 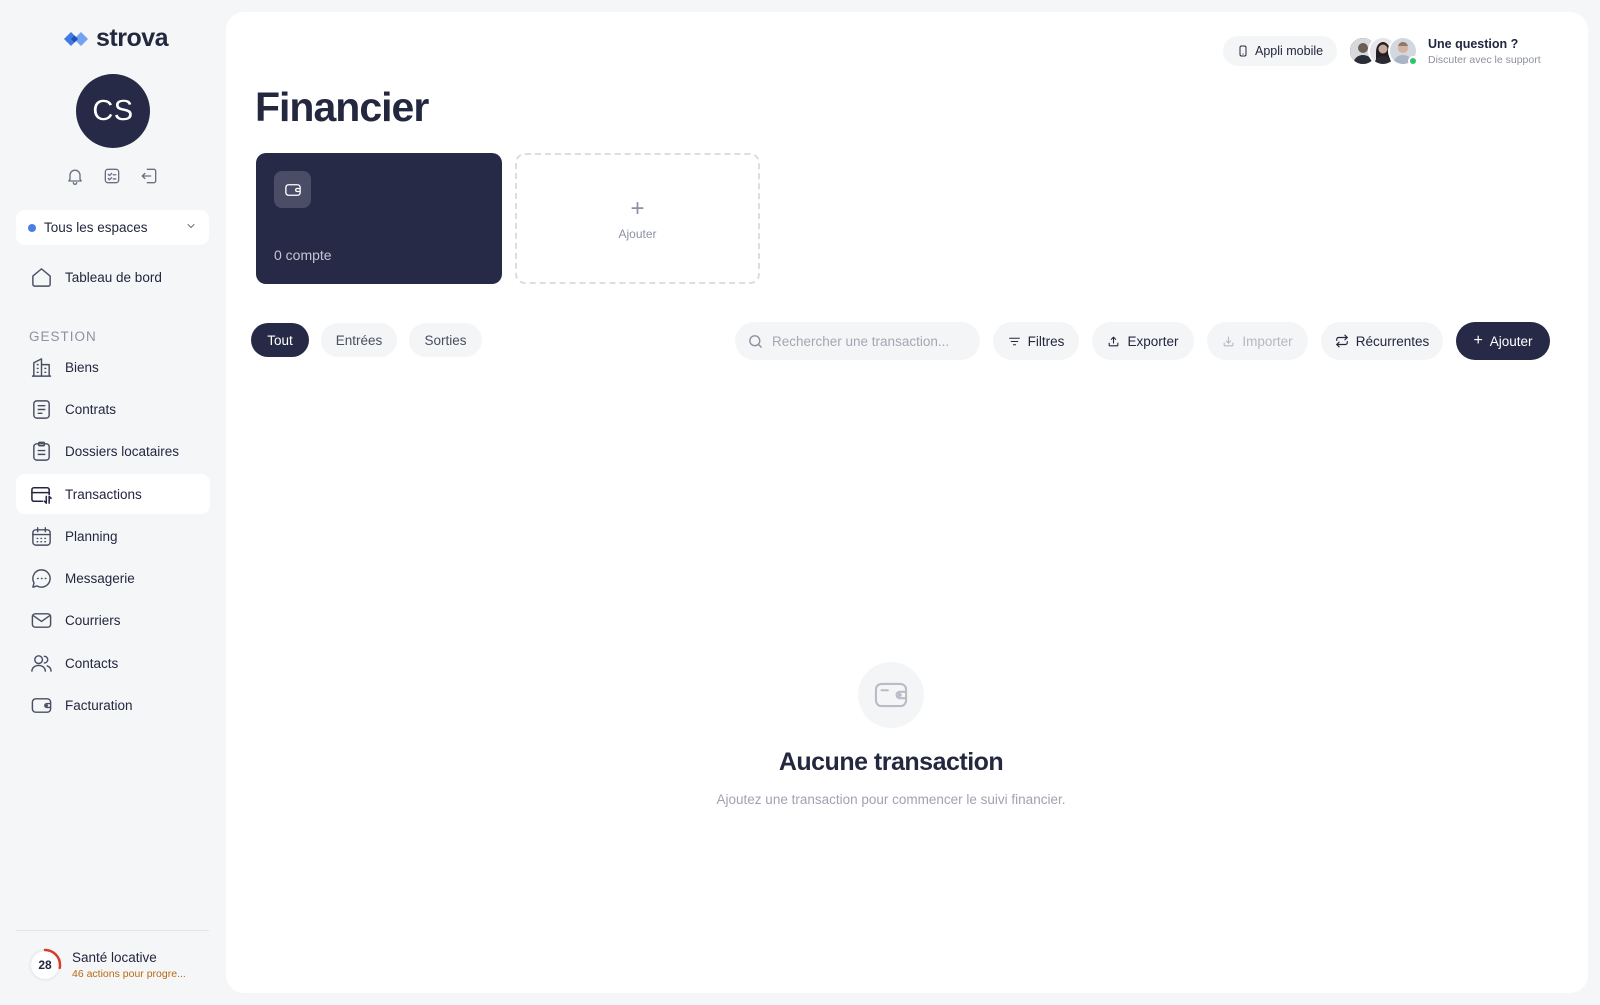 I want to click on user-avatar: CS, so click(x=113, y=111).